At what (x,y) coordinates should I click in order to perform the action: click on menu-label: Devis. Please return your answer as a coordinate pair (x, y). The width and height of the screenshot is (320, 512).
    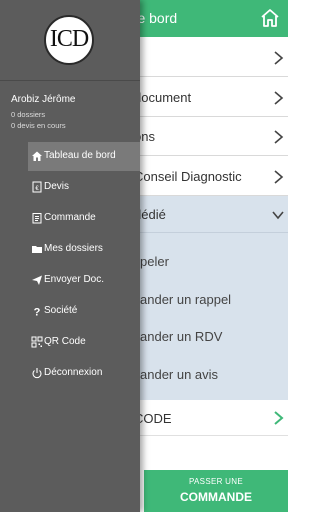
    Looking at the image, I should click on (57, 186).